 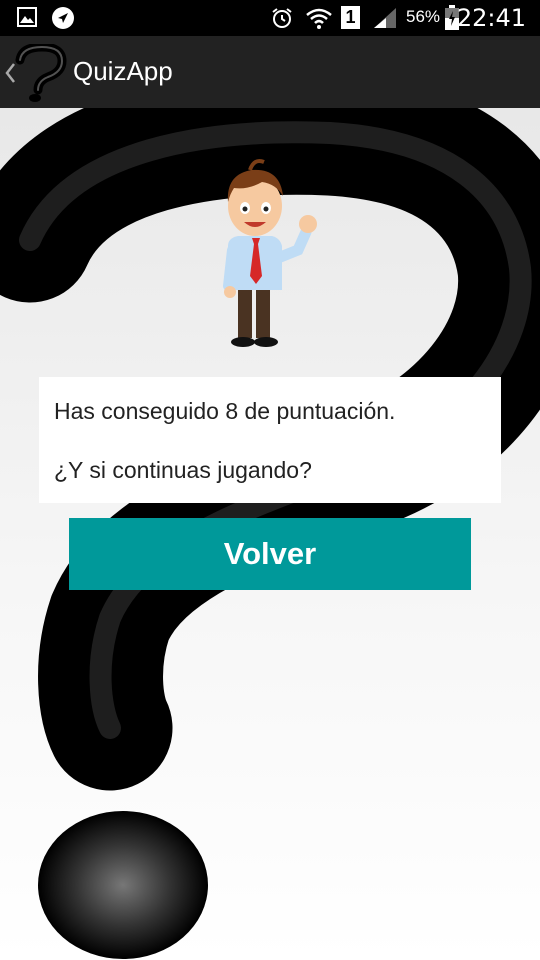 I want to click on mascot-illustration, so click(x=270, y=253).